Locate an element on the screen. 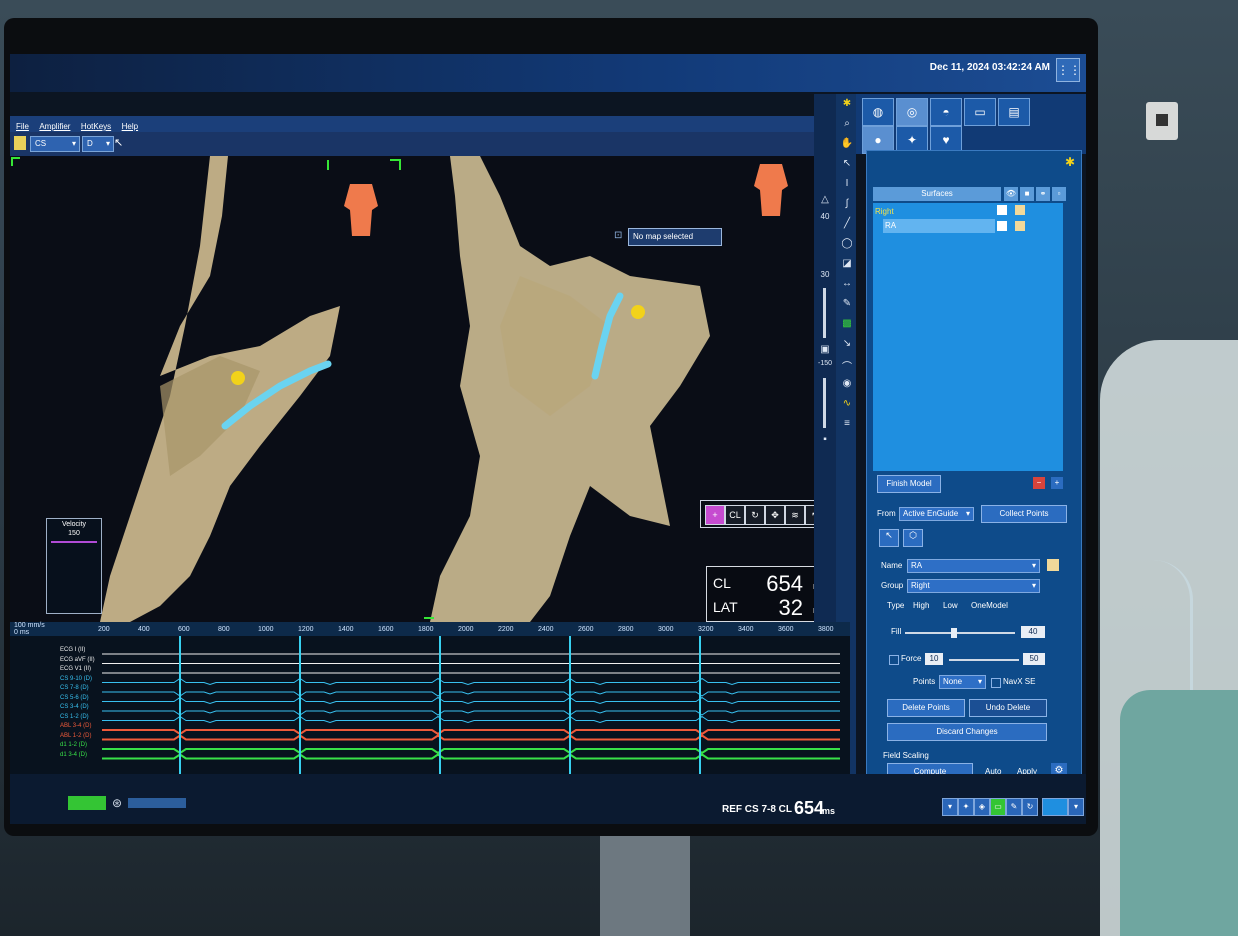 This screenshot has height=936, width=1238. curve-icon: ∫ is located at coordinates (847, 206).